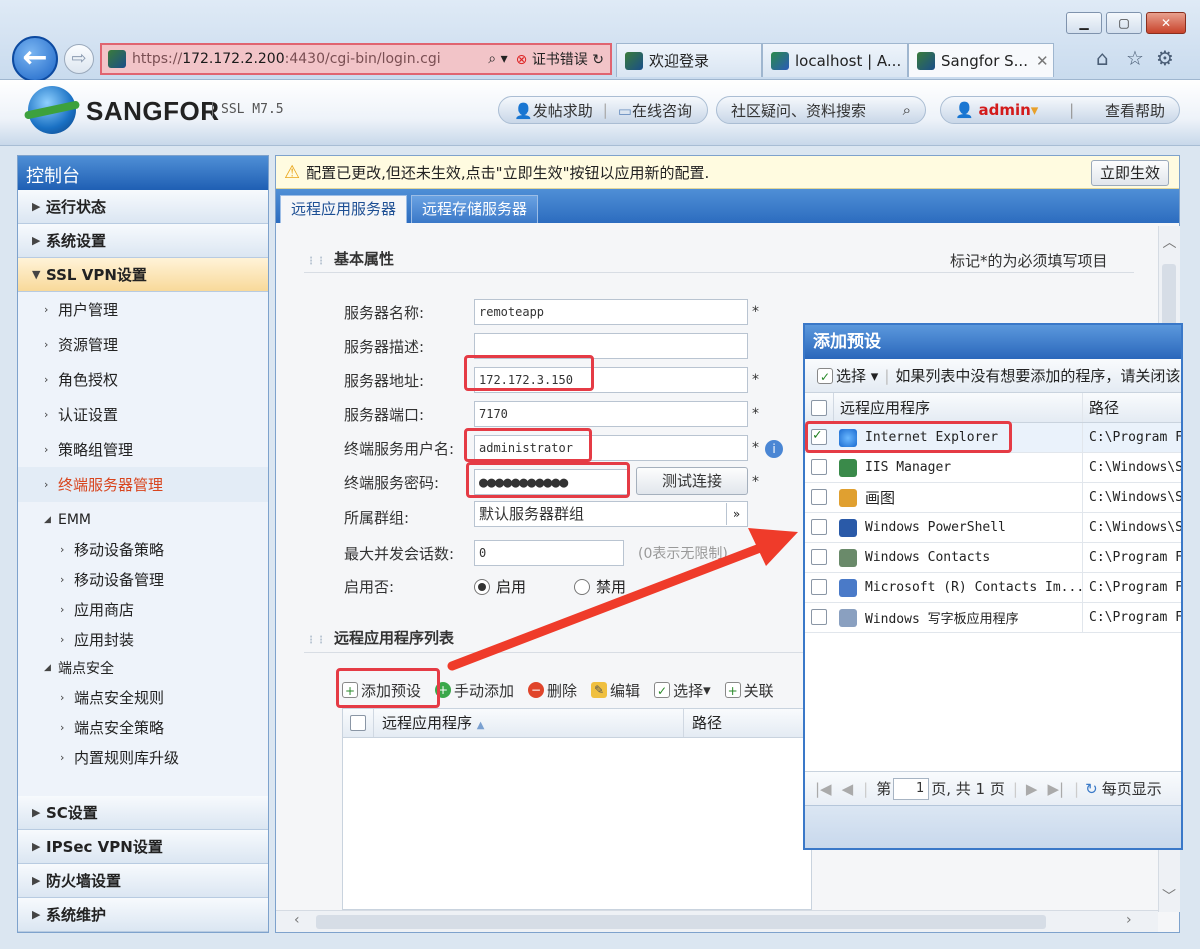  Describe the element at coordinates (143, 379) in the screenshot. I see `sidebar-item-role-auth: › 角色授权` at that location.